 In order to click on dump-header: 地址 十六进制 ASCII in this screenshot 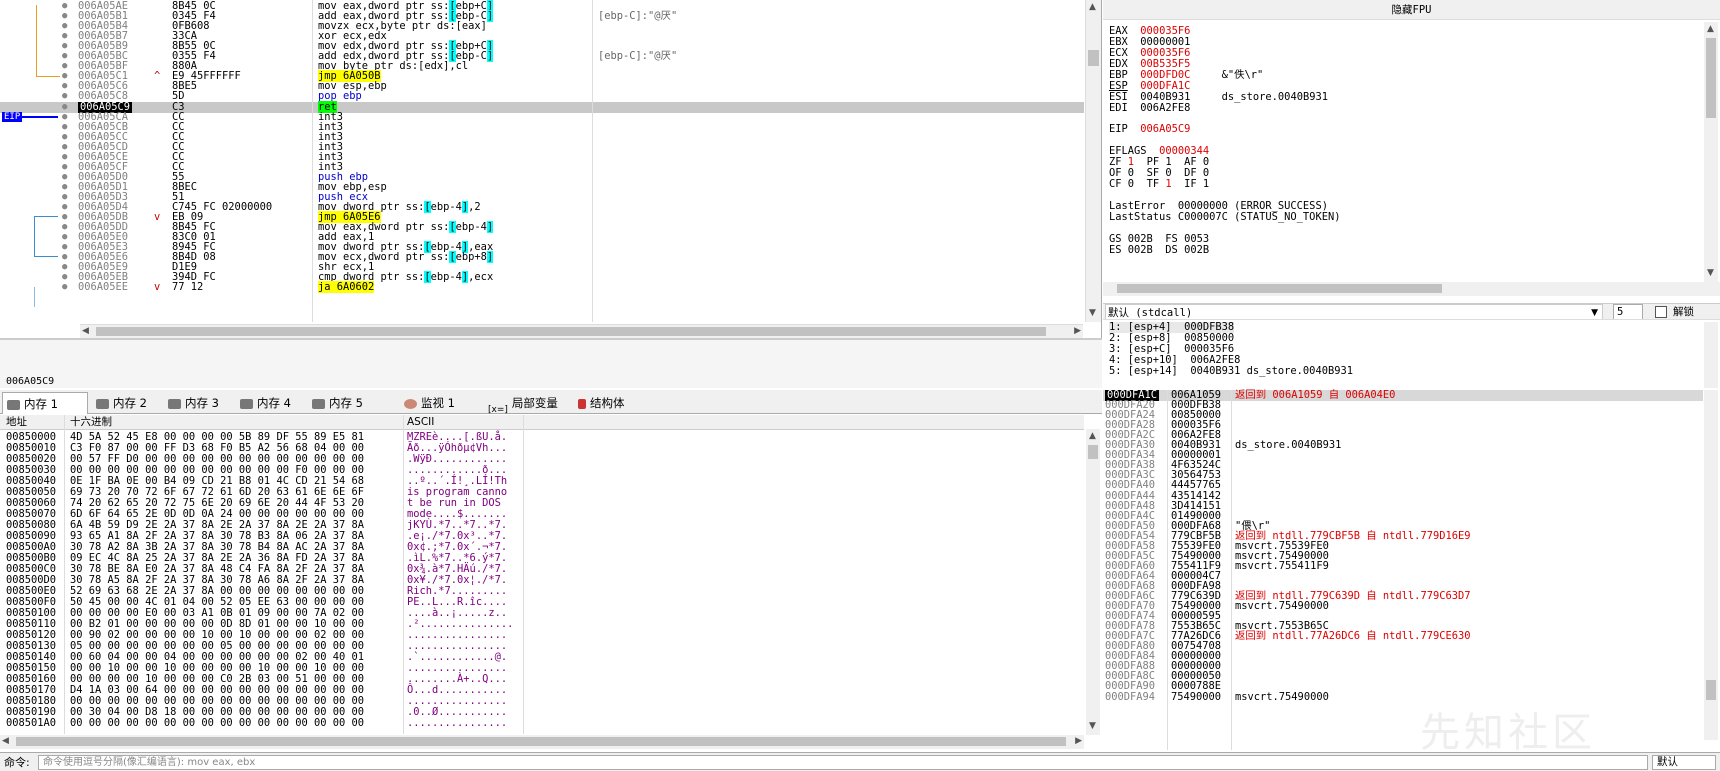, I will do `click(542, 422)`.